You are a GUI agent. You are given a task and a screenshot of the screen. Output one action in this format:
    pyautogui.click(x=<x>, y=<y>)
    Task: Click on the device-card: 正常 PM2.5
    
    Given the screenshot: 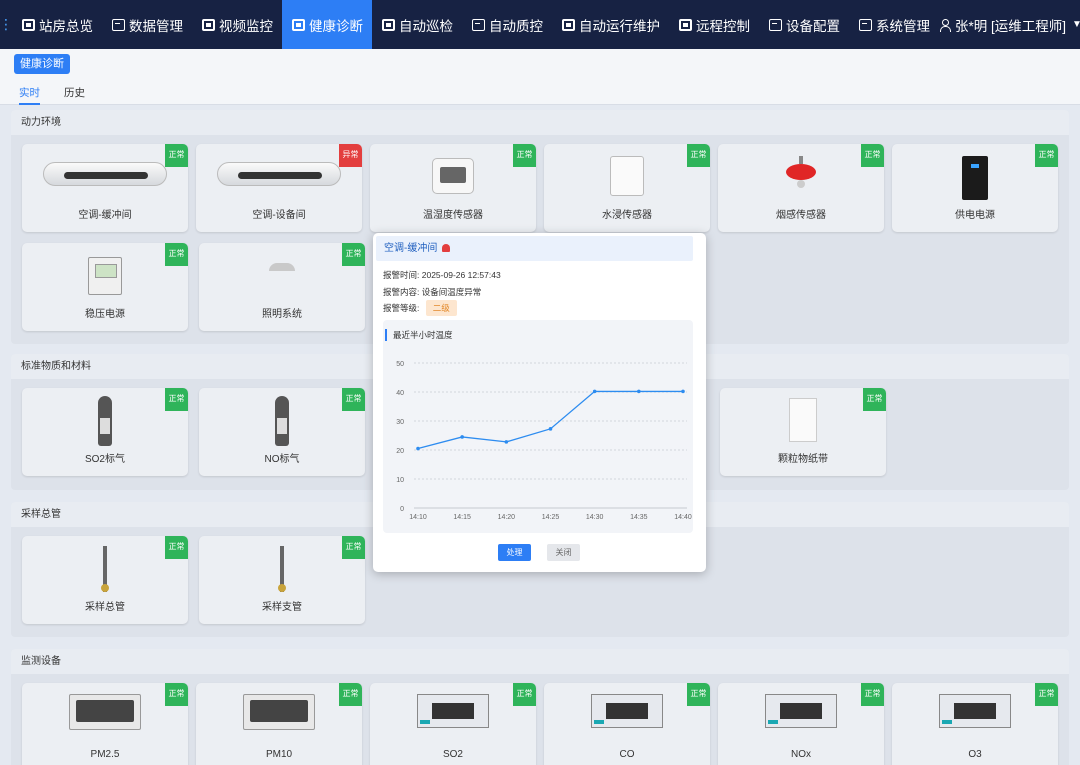 What is the action you would take?
    pyautogui.click(x=105, y=724)
    